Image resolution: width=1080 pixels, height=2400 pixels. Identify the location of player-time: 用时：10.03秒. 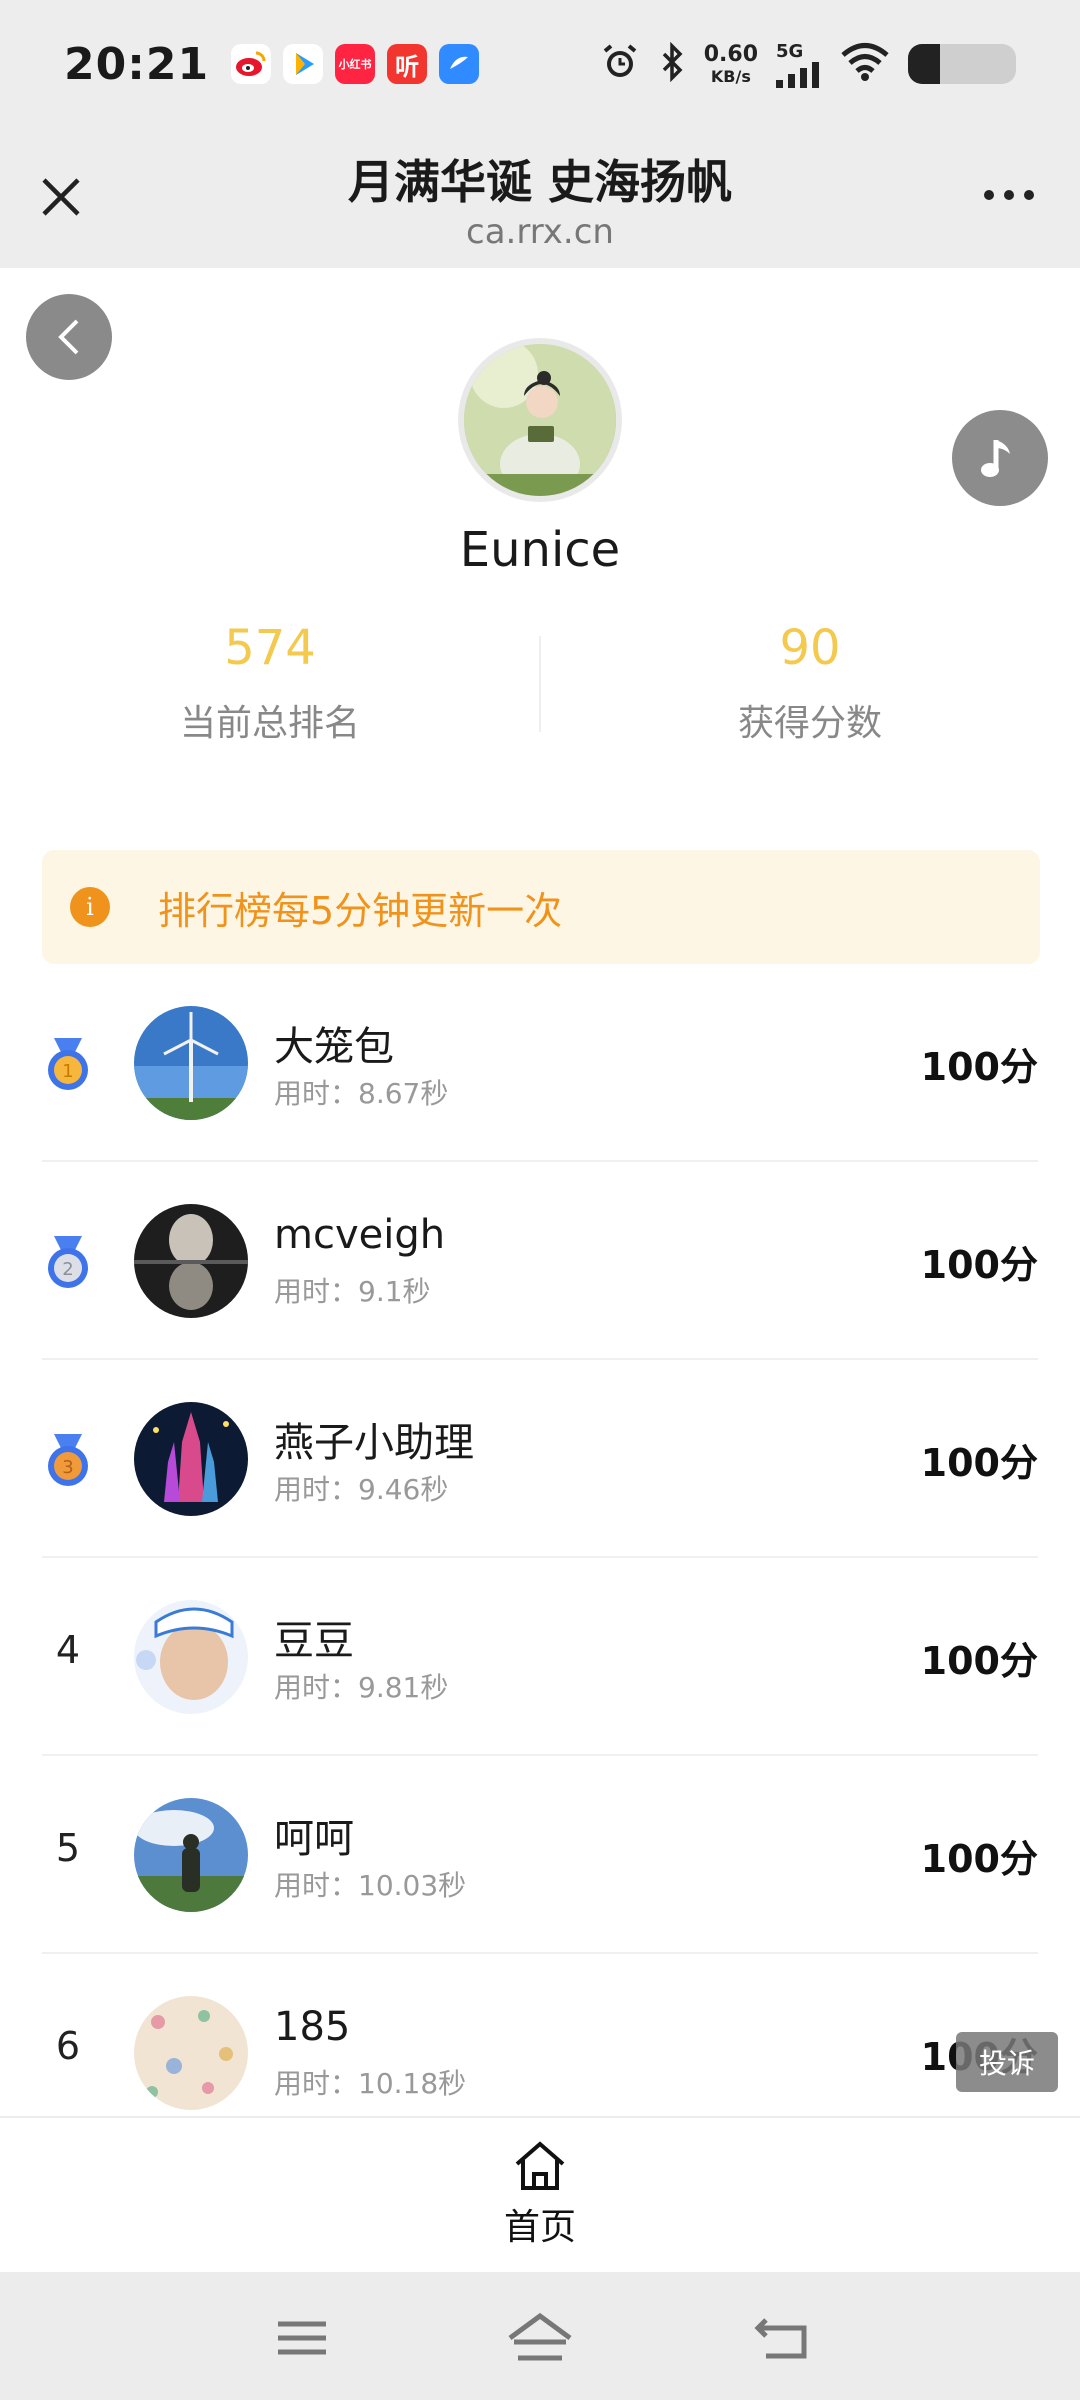
(370, 1885).